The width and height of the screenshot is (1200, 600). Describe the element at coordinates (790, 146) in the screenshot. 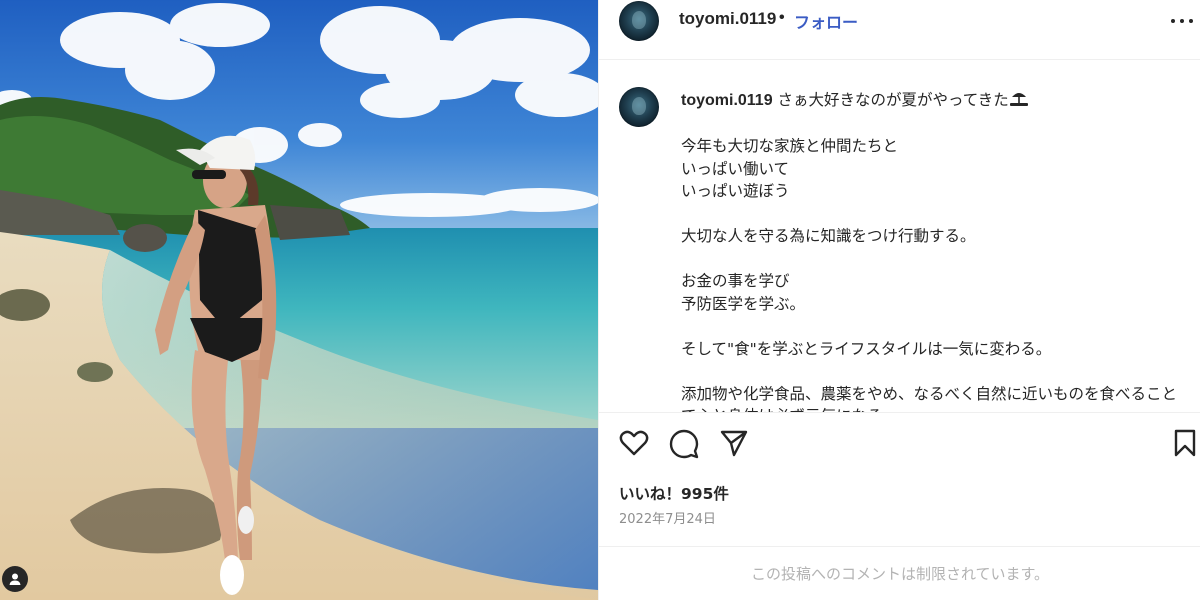

I see `caption-line: 今年も大切な家族と仲間たちと` at that location.